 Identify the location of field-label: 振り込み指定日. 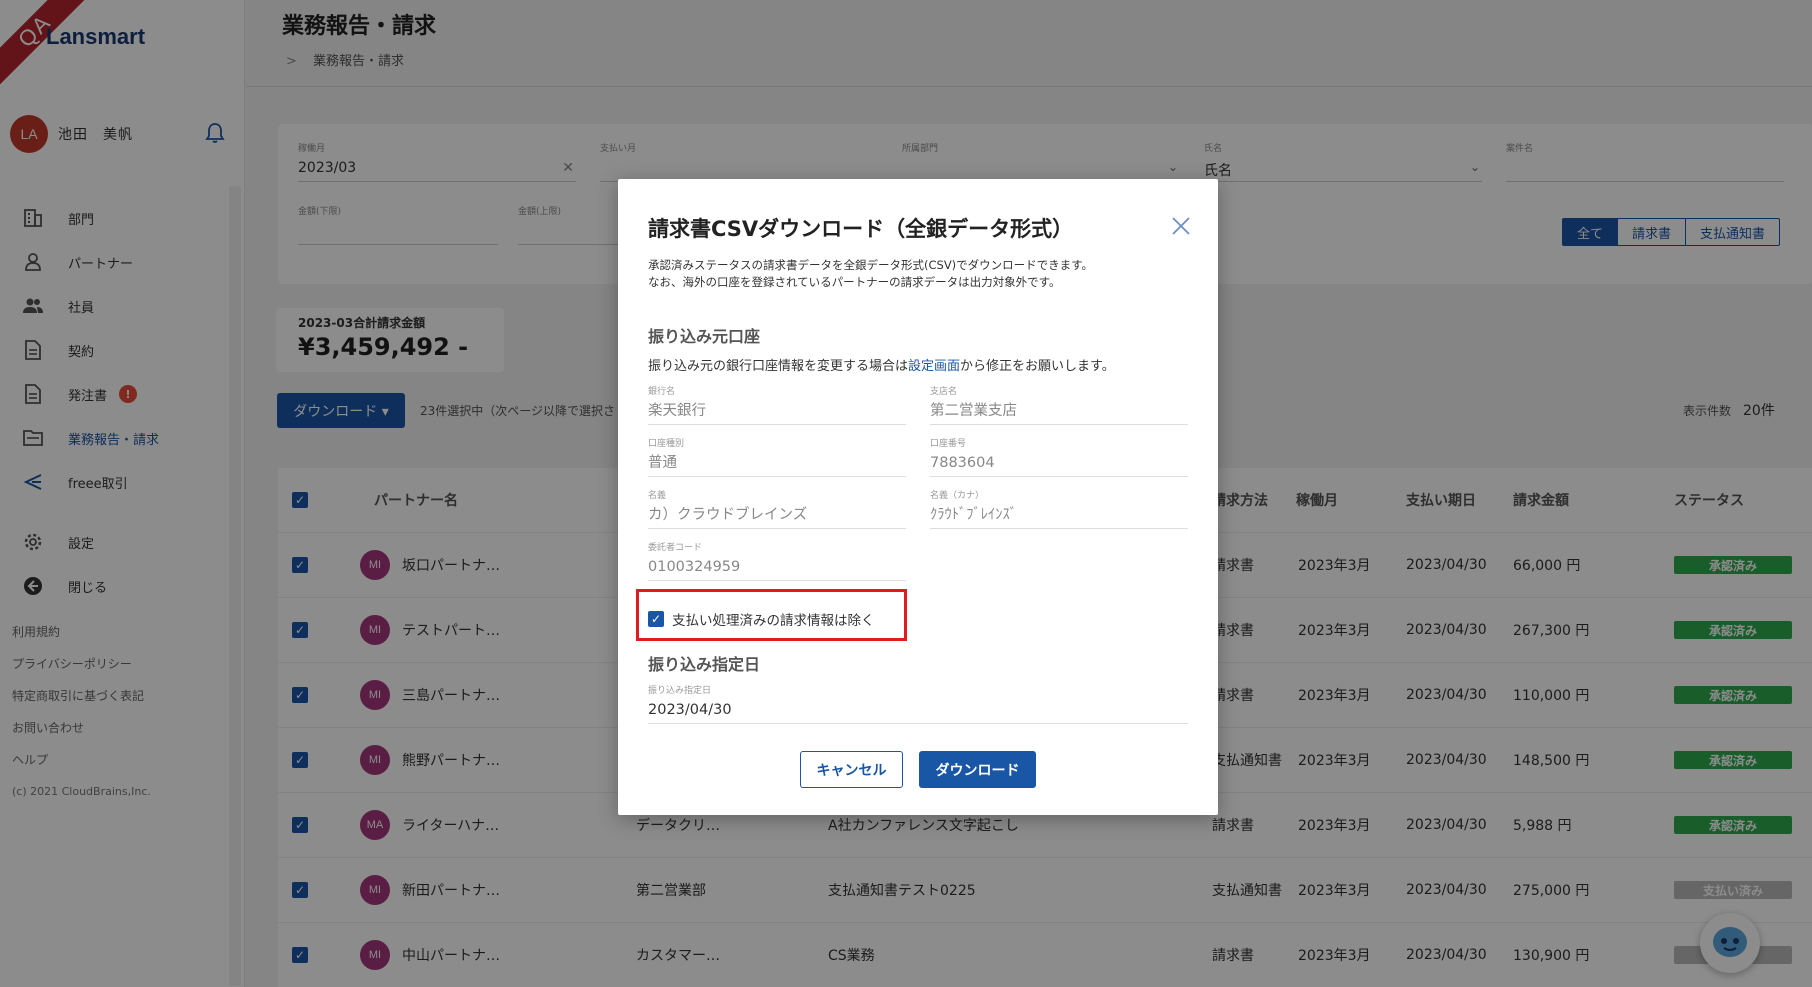
(680, 691).